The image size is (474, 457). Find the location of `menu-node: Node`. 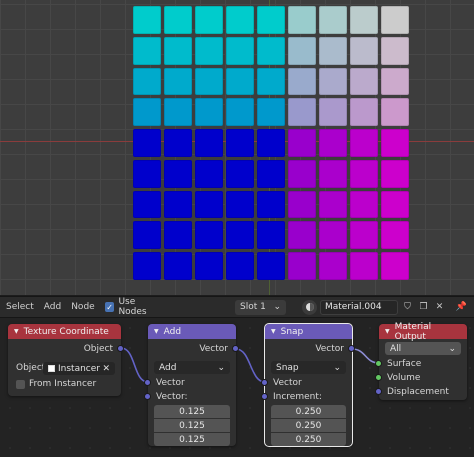

menu-node: Node is located at coordinates (83, 307).